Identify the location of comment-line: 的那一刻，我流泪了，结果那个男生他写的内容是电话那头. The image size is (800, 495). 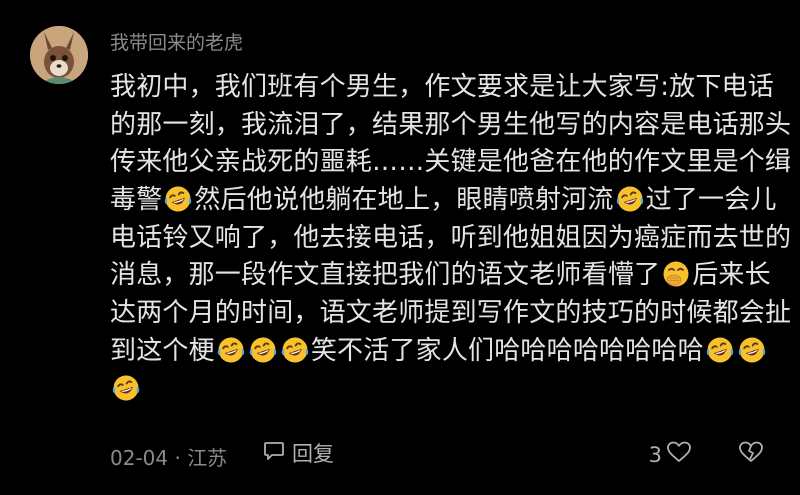
(451, 126).